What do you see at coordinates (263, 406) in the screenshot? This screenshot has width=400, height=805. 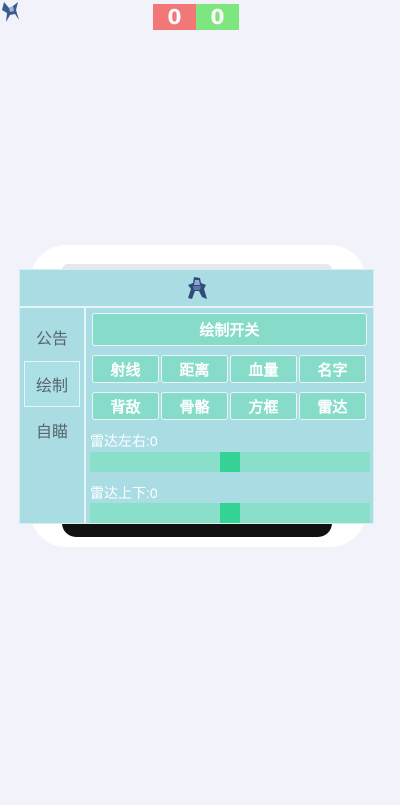 I see `box-button: 方框` at bounding box center [263, 406].